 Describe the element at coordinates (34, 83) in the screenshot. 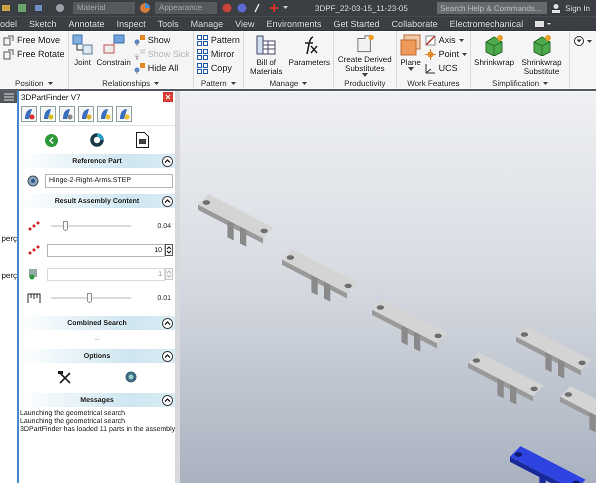

I see `ribbon-group-label: Position` at that location.